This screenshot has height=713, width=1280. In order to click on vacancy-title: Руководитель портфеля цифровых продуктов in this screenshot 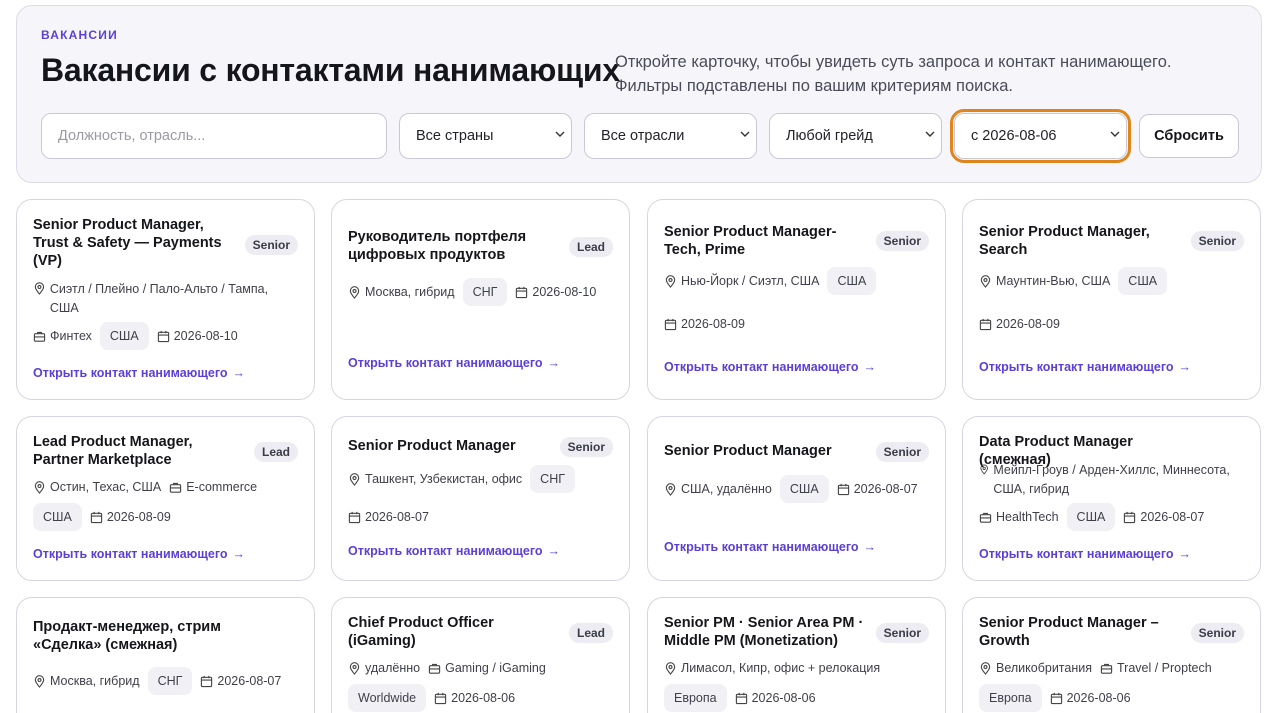, I will do `click(437, 246)`.